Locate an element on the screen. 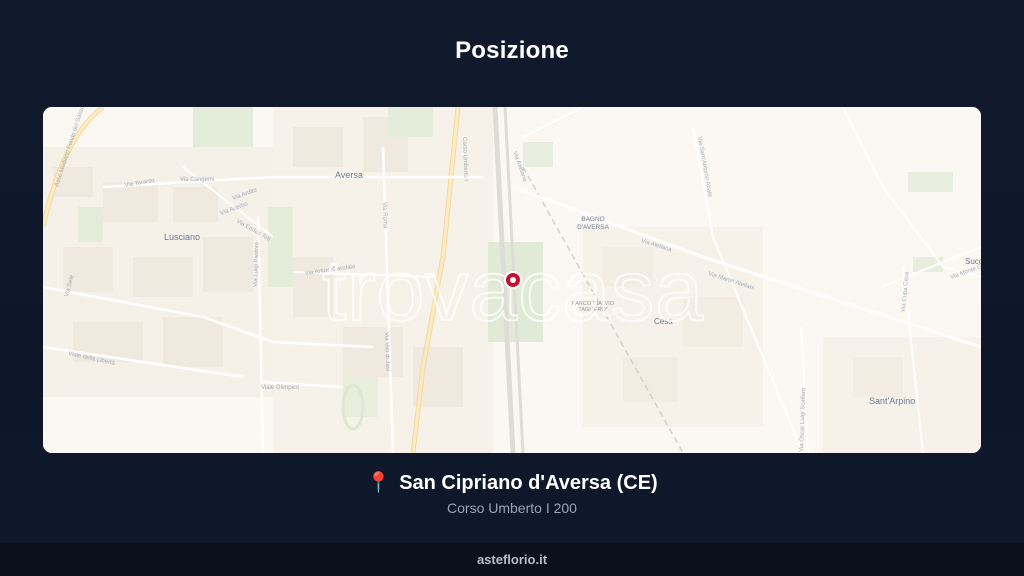 The image size is (1024, 576). location-address: Corso Umberto I 200 is located at coordinates (512, 508).